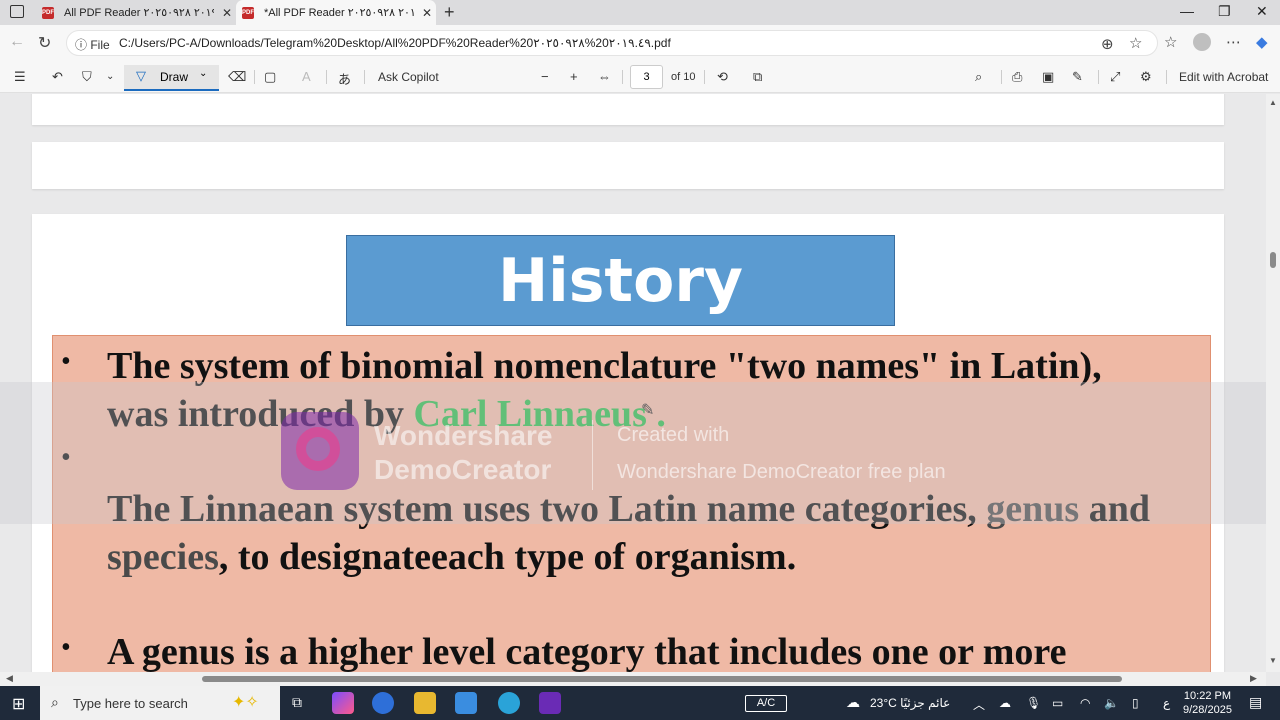 This screenshot has width=1280, height=720. I want to click on onedrive-icon: ☁, so click(1005, 703).